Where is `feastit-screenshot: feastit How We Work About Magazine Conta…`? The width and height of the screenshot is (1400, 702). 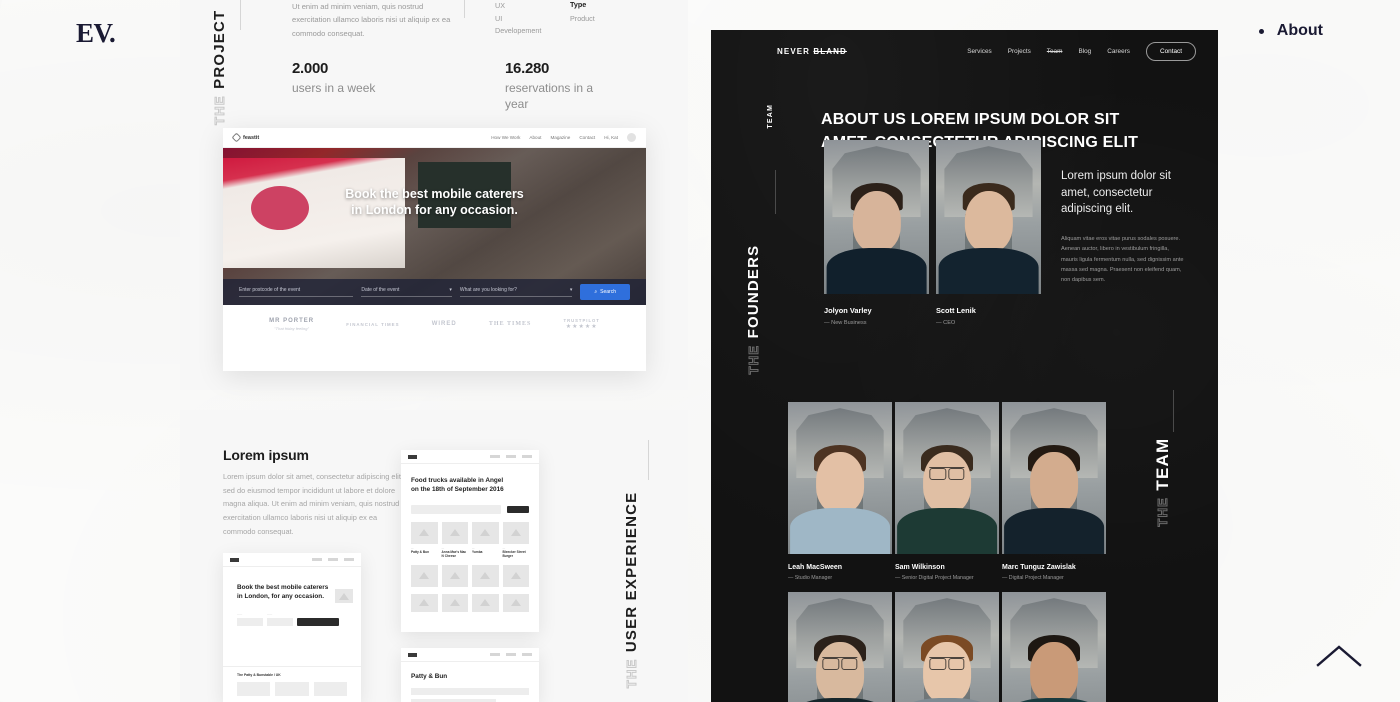 feastit-screenshot: feastit How We Work About Magazine Conta… is located at coordinates (434, 249).